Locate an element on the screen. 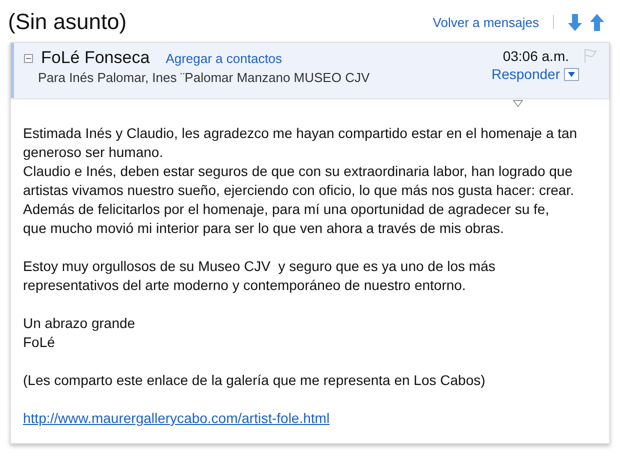 The height and width of the screenshot is (463, 620). sender-name: FoLé Fonseca is located at coordinates (95, 58).